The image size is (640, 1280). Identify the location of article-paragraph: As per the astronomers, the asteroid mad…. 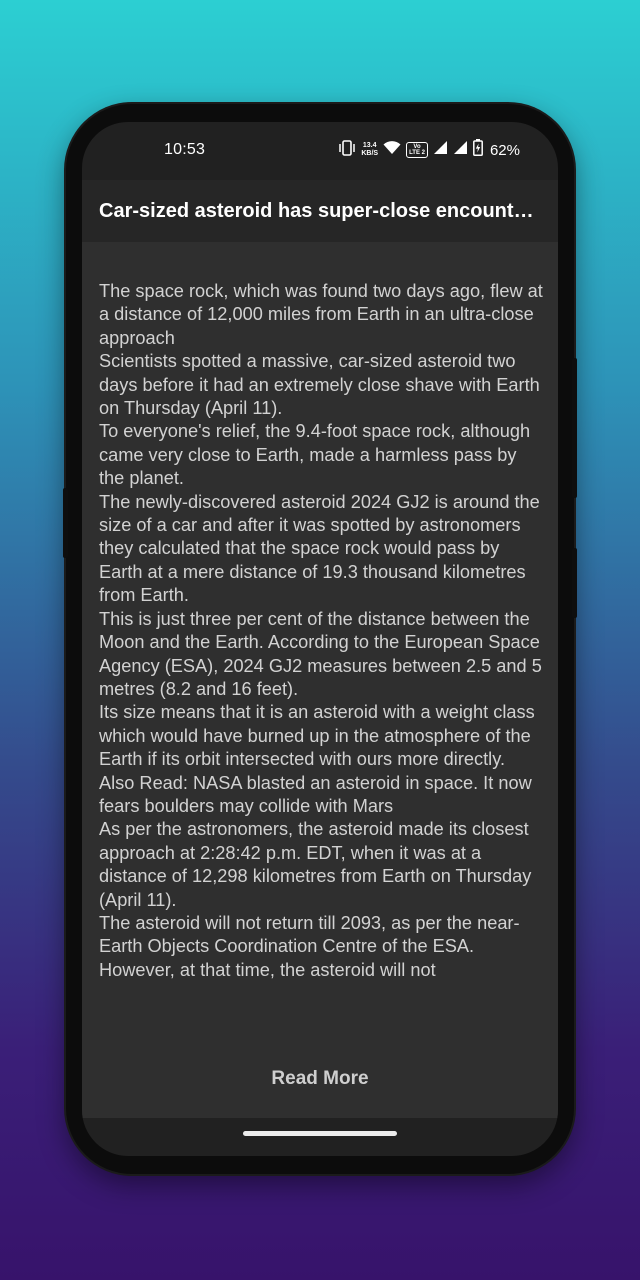
(315, 864).